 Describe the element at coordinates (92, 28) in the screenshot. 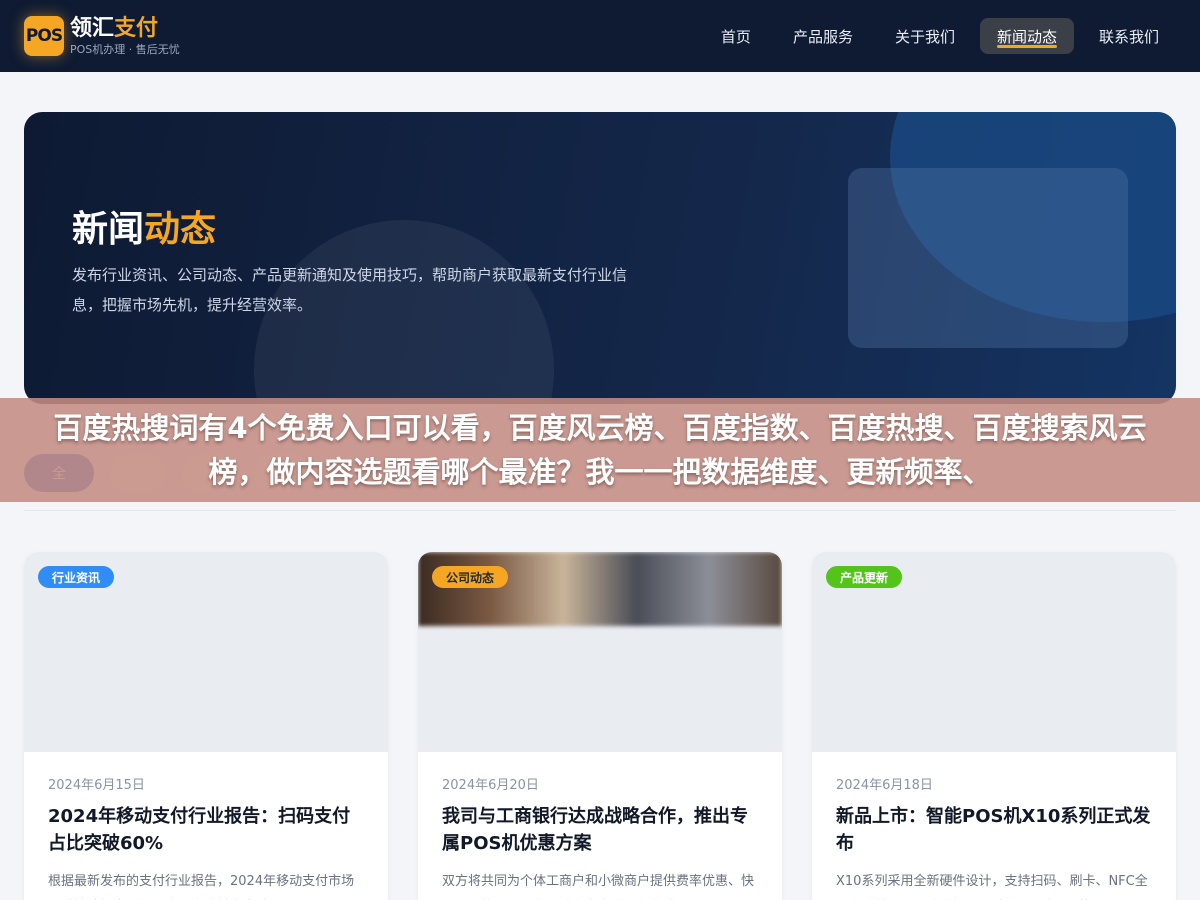

I see `logo-title-main: 领汇` at that location.